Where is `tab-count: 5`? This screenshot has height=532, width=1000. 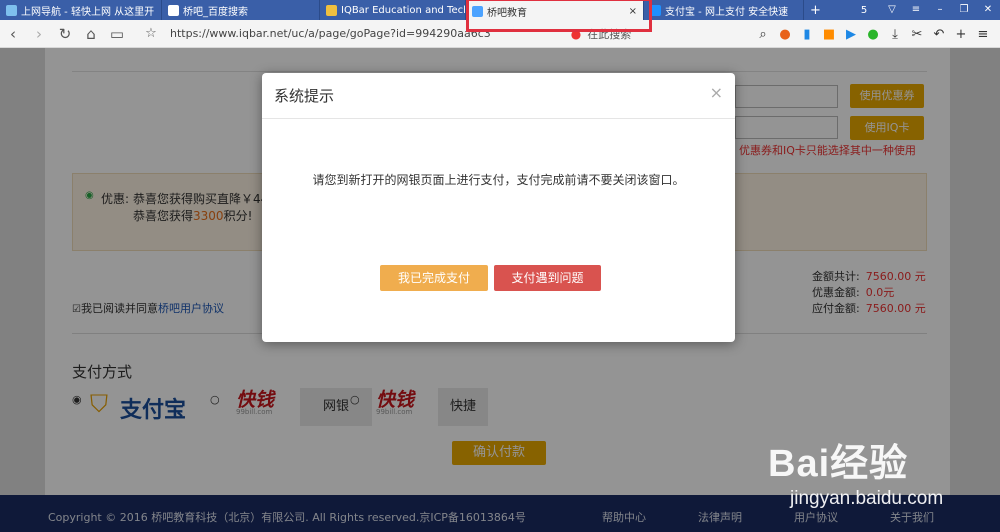
tab-count: 5 is located at coordinates (864, 10).